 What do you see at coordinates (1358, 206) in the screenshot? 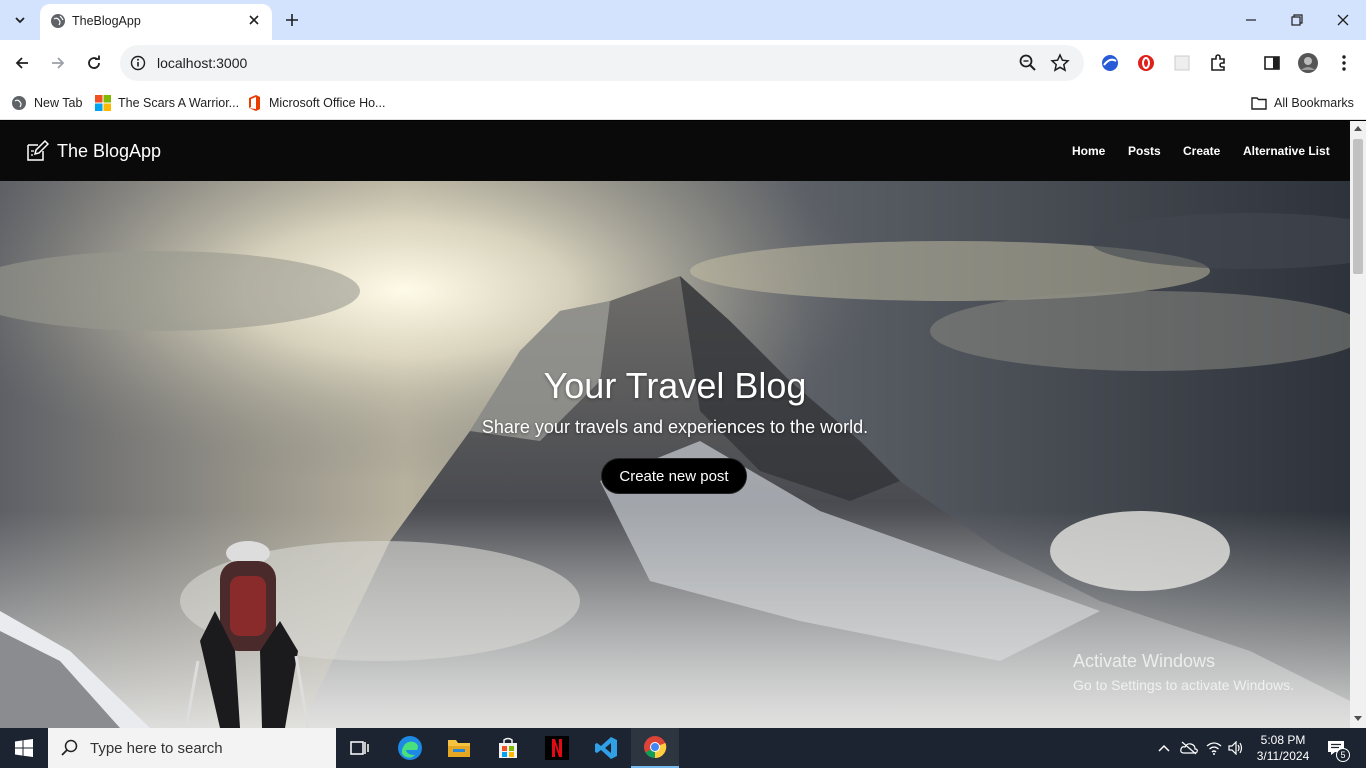
I see `scrollbar-thumb` at bounding box center [1358, 206].